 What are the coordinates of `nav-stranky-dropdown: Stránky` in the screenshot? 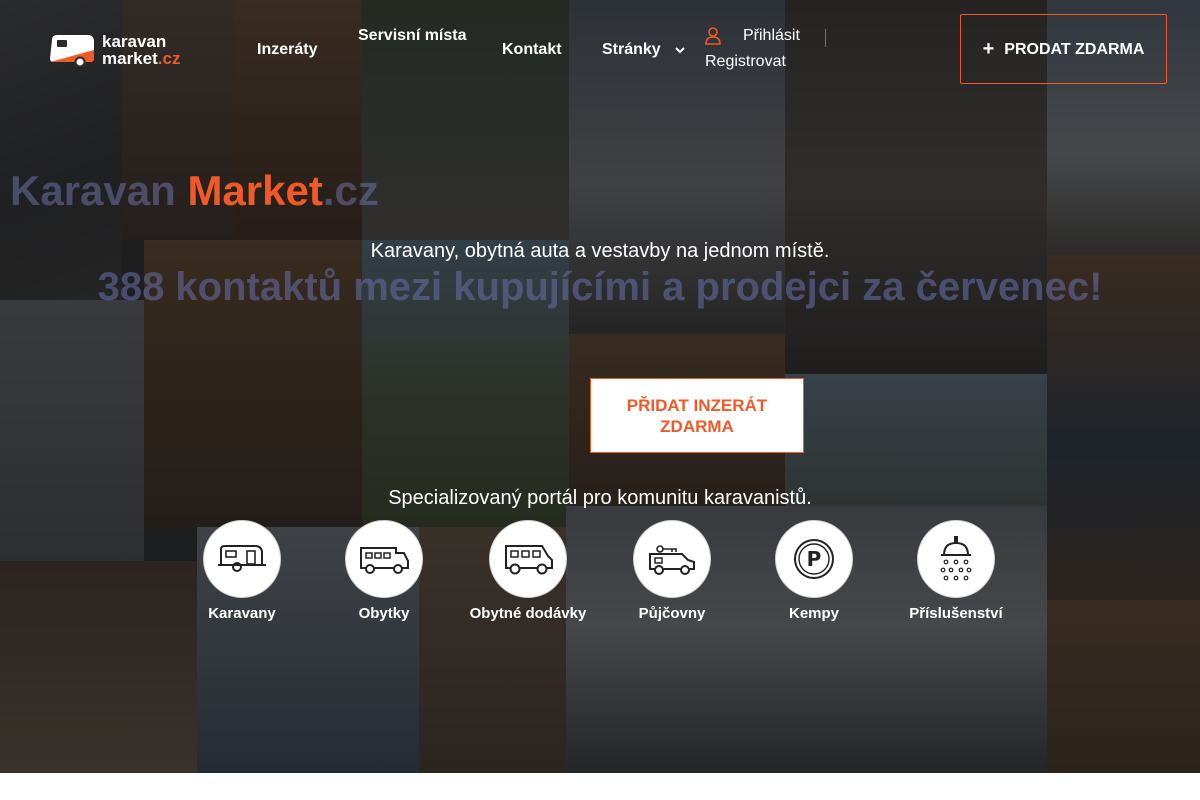 It's located at (643, 50).